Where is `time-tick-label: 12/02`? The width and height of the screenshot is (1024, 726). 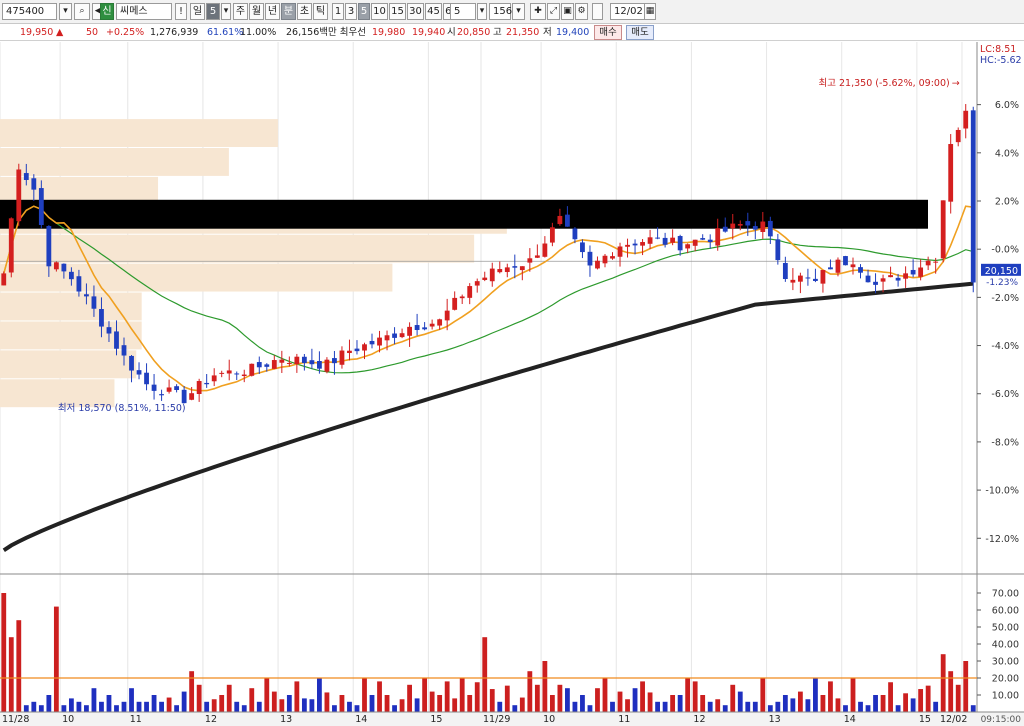
time-tick-label: 12/02 is located at coordinates (953, 719).